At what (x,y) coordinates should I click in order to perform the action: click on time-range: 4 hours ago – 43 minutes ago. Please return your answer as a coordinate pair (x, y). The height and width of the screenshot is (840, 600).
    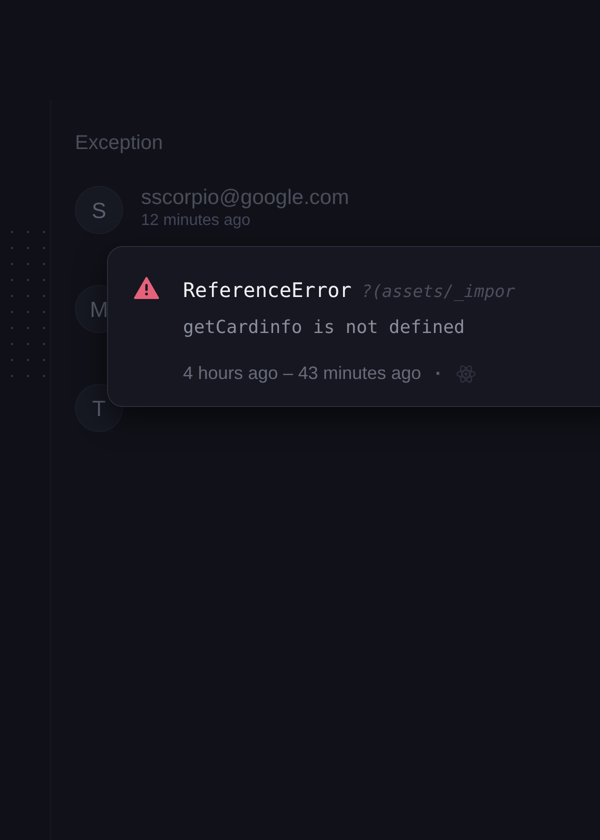
    Looking at the image, I should click on (302, 373).